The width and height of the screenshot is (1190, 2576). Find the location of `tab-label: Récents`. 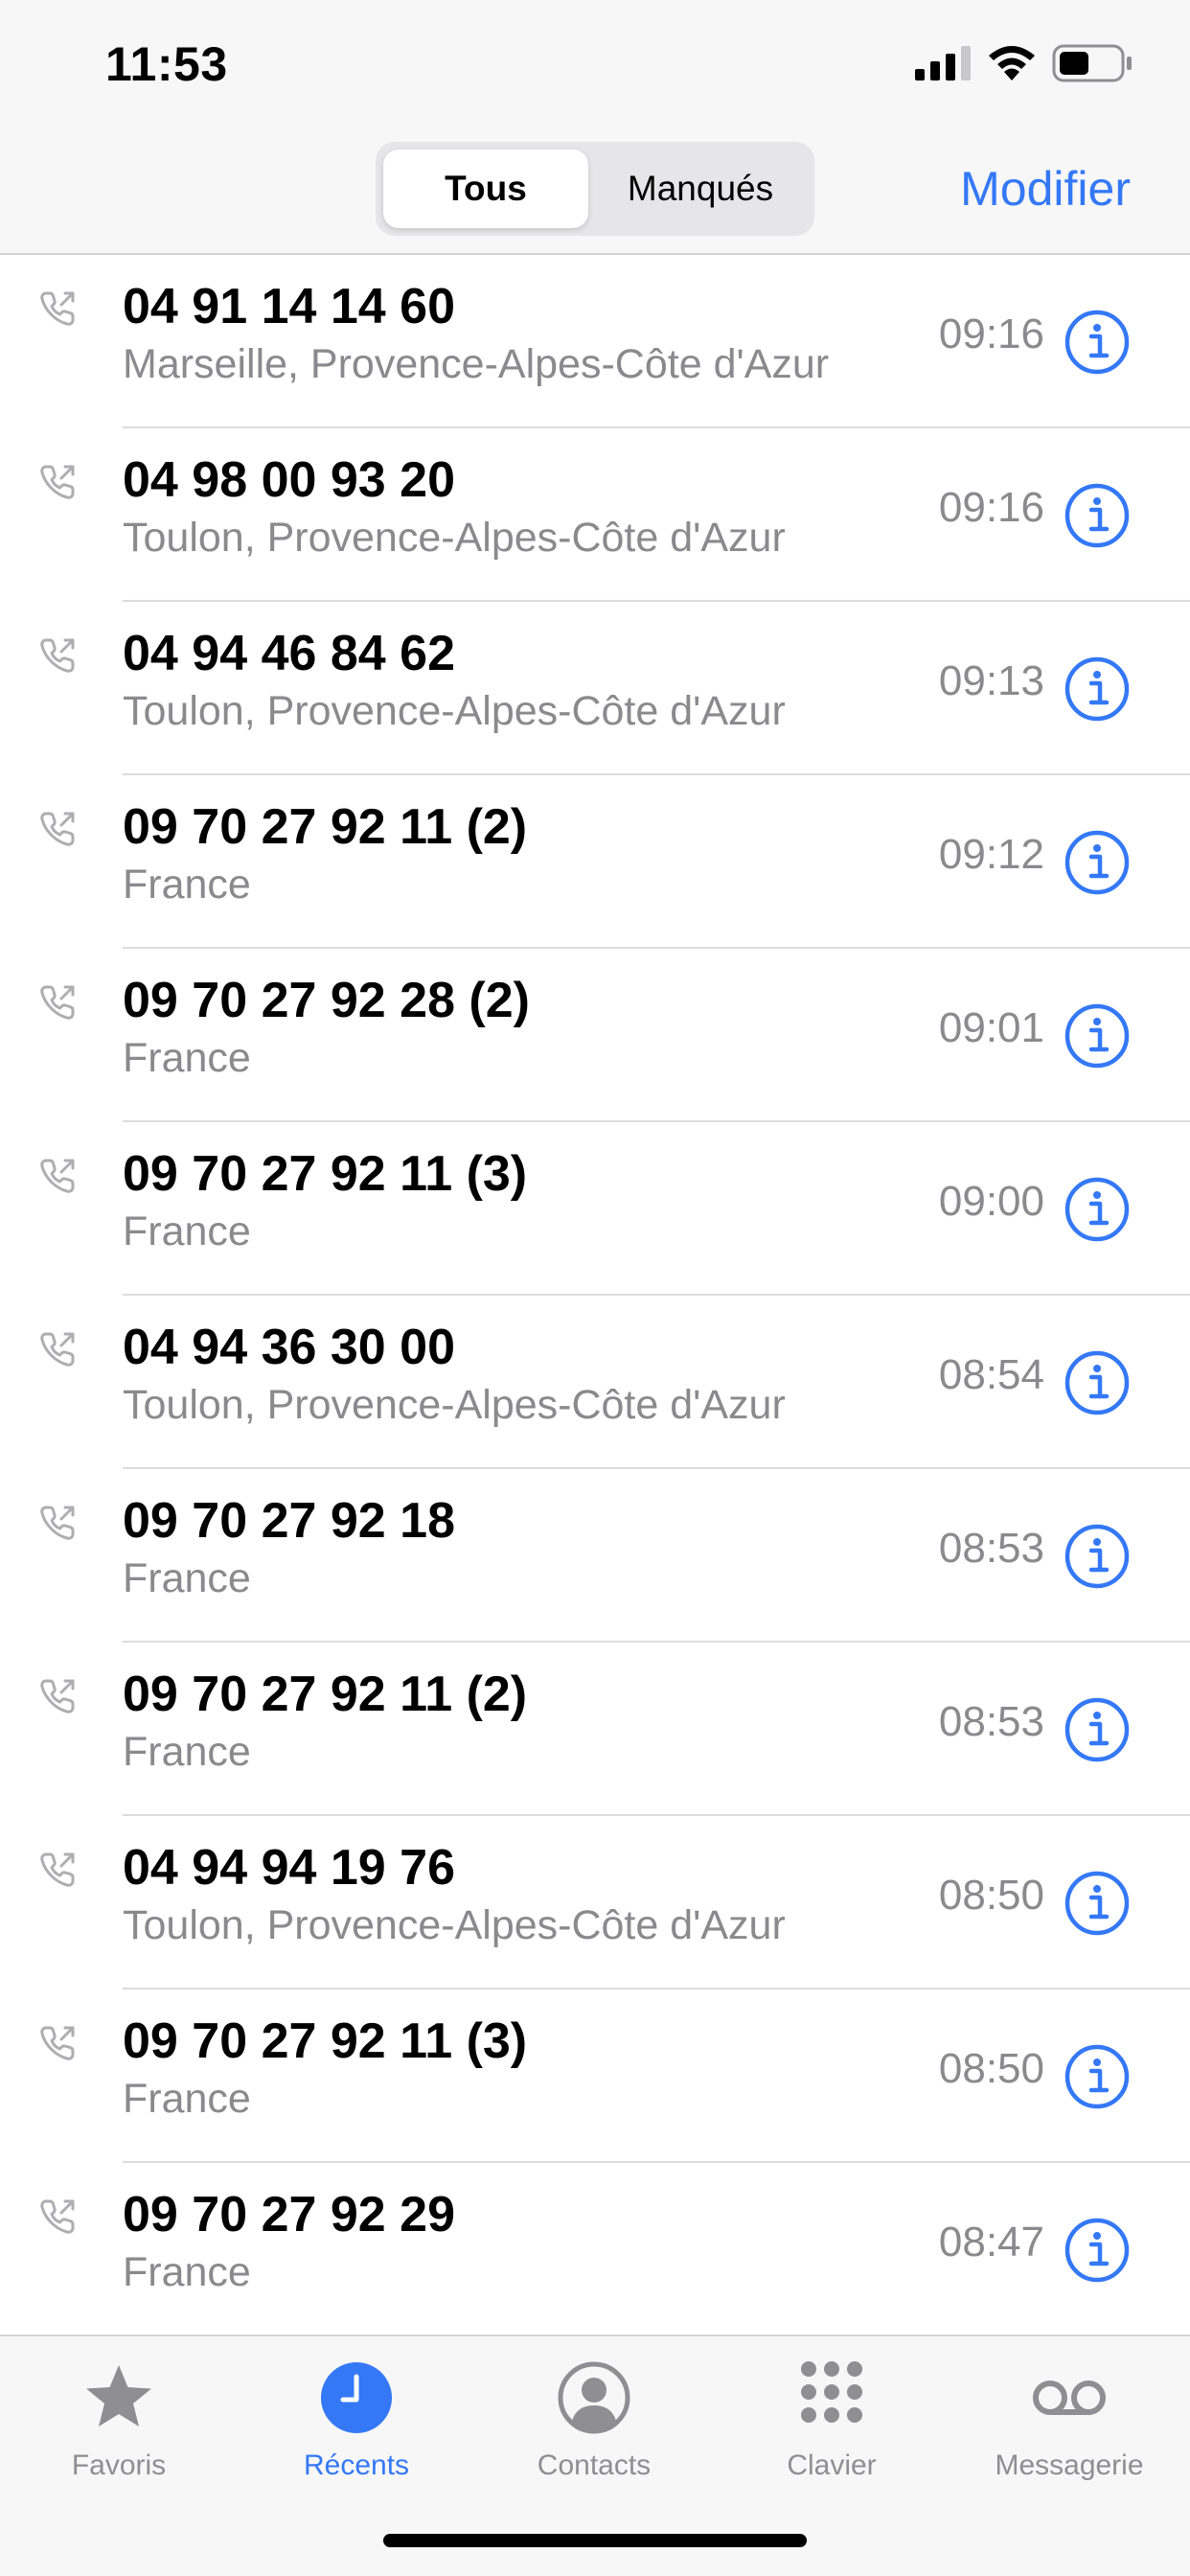

tab-label: Récents is located at coordinates (357, 2465).